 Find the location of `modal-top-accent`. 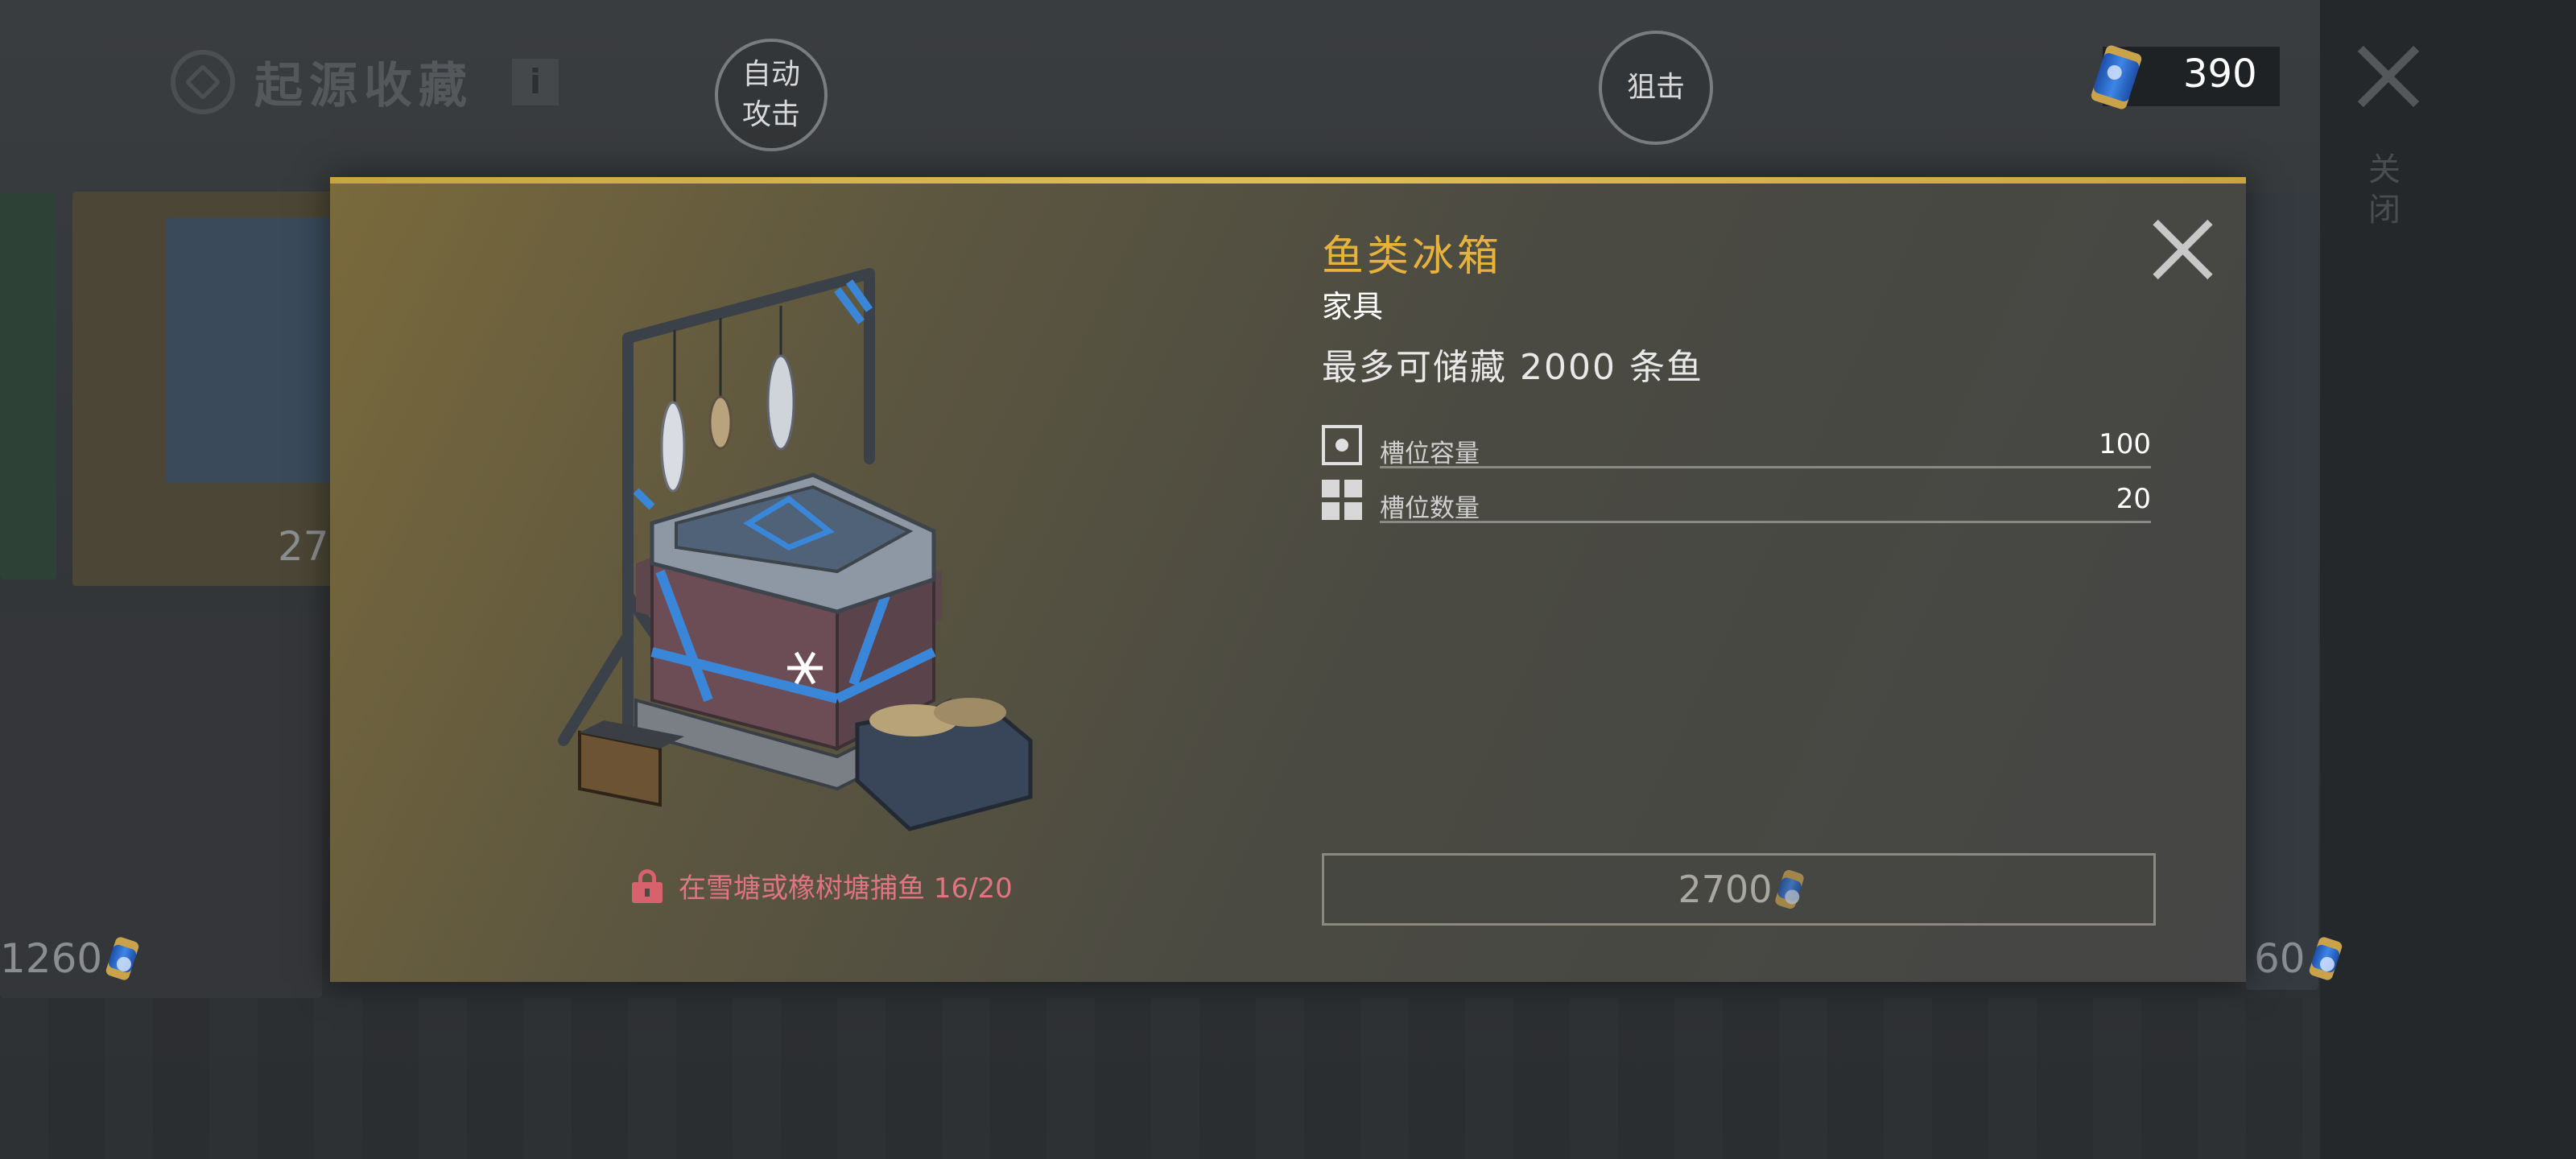

modal-top-accent is located at coordinates (1288, 180).